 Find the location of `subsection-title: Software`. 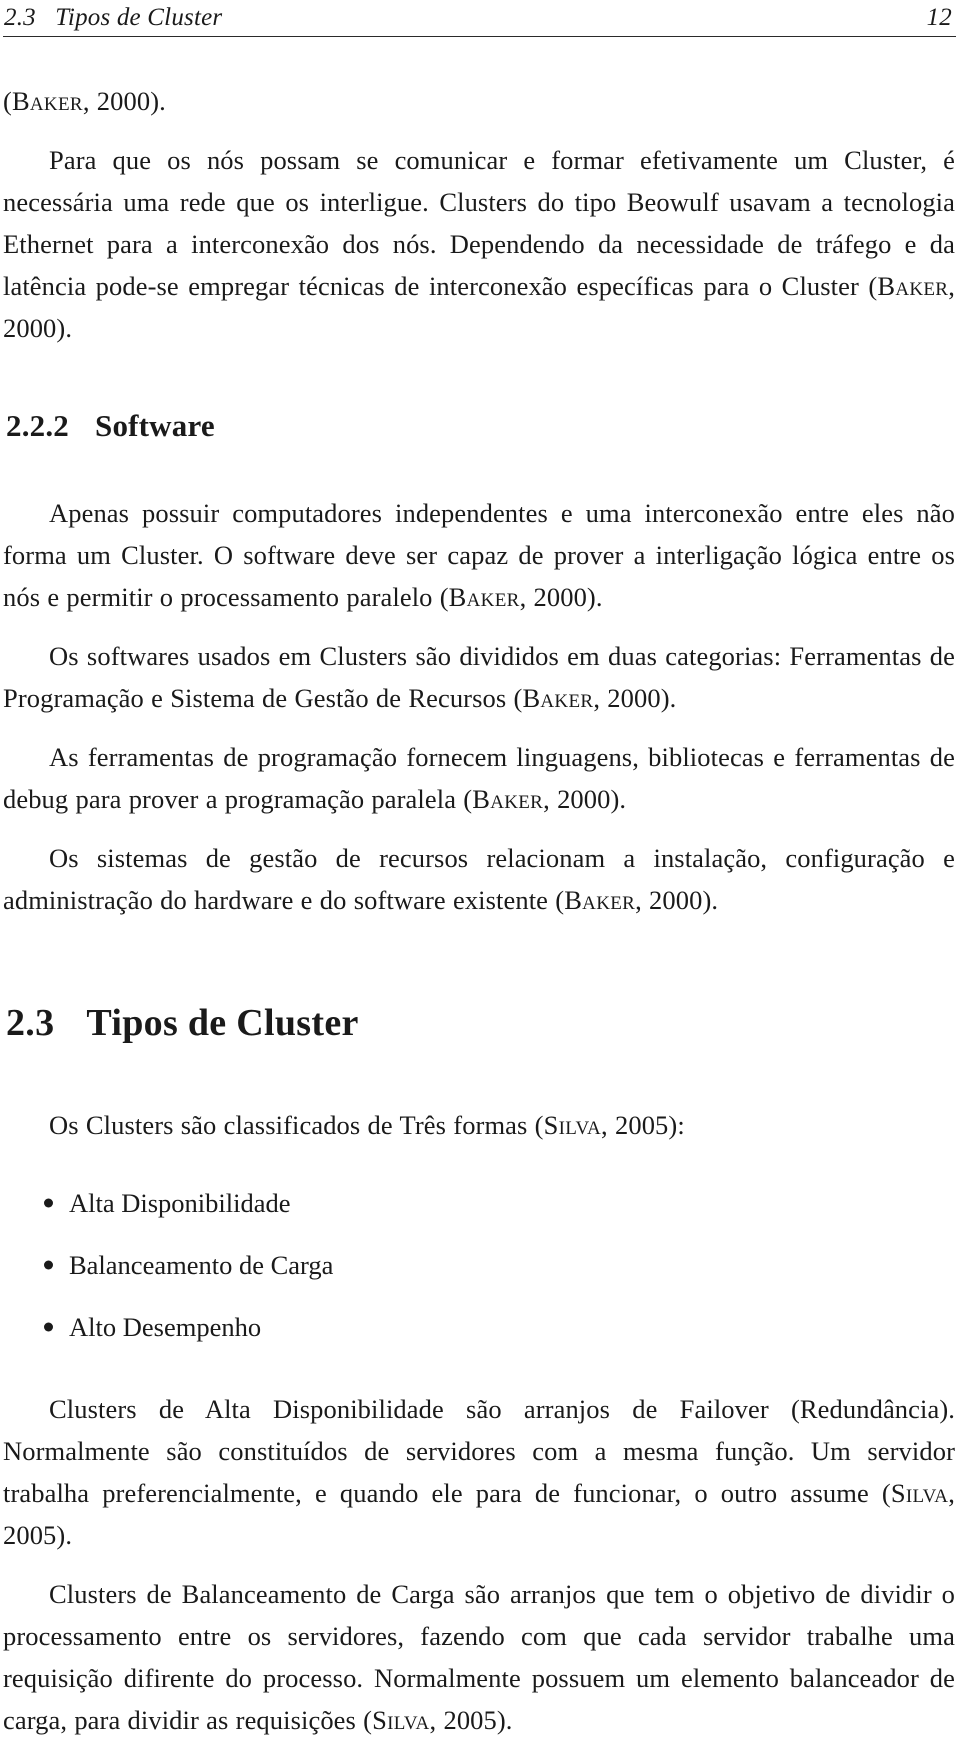

subsection-title: Software is located at coordinates (155, 425).